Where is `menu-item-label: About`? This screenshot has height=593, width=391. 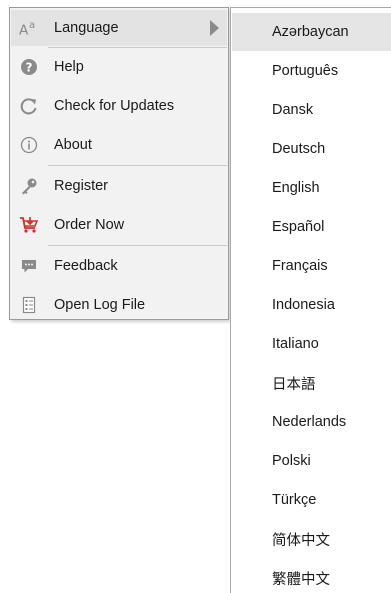
menu-item-label: About is located at coordinates (73, 145).